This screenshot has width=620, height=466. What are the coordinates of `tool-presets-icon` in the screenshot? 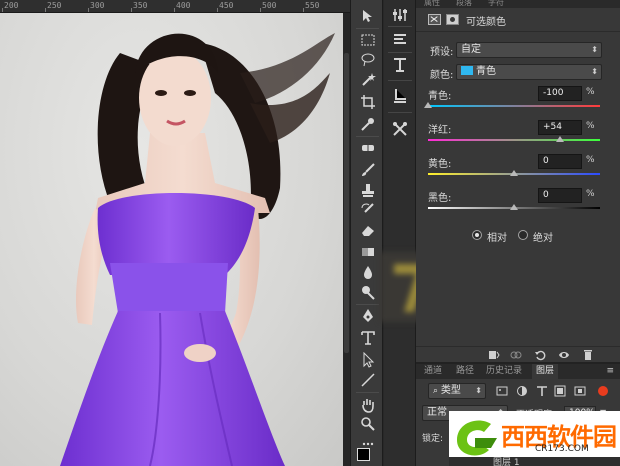 It's located at (400, 129).